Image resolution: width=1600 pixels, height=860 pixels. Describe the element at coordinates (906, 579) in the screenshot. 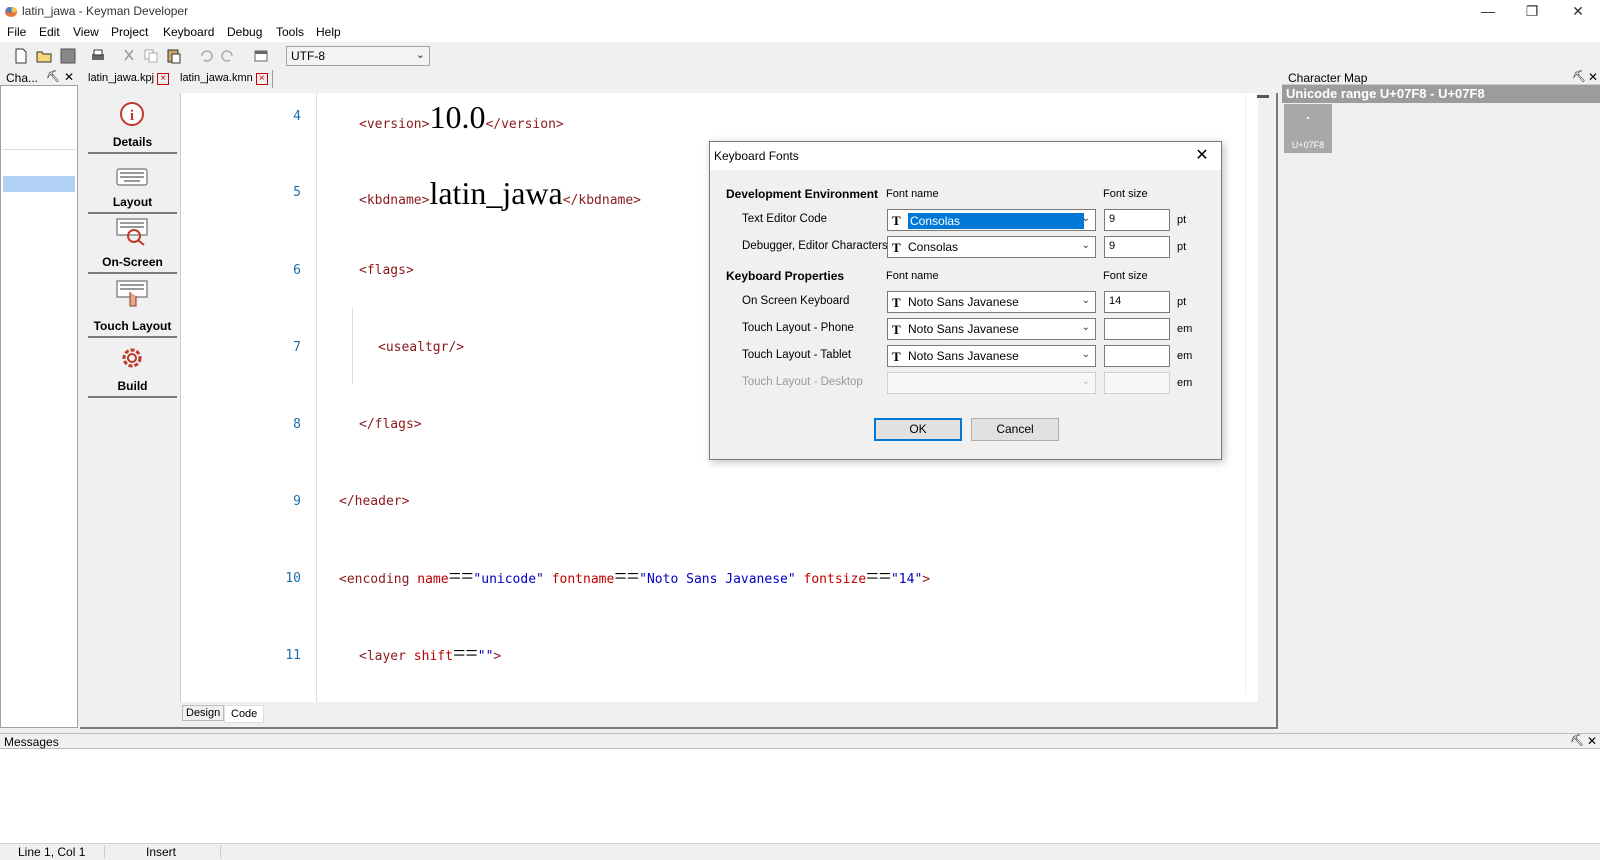

I see `code-token: "14"` at that location.